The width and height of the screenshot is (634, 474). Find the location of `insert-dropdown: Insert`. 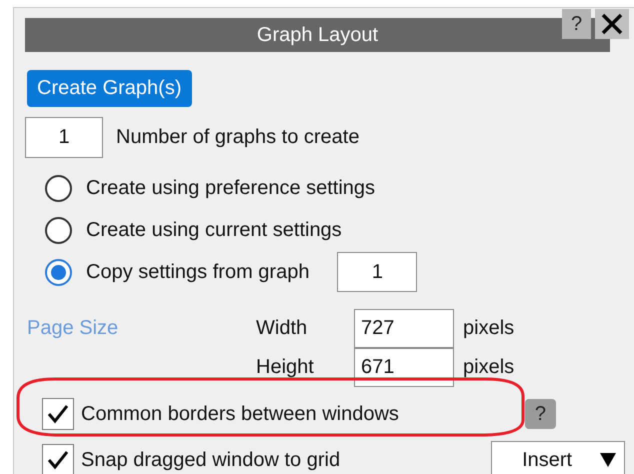

insert-dropdown: Insert is located at coordinates (558, 457).